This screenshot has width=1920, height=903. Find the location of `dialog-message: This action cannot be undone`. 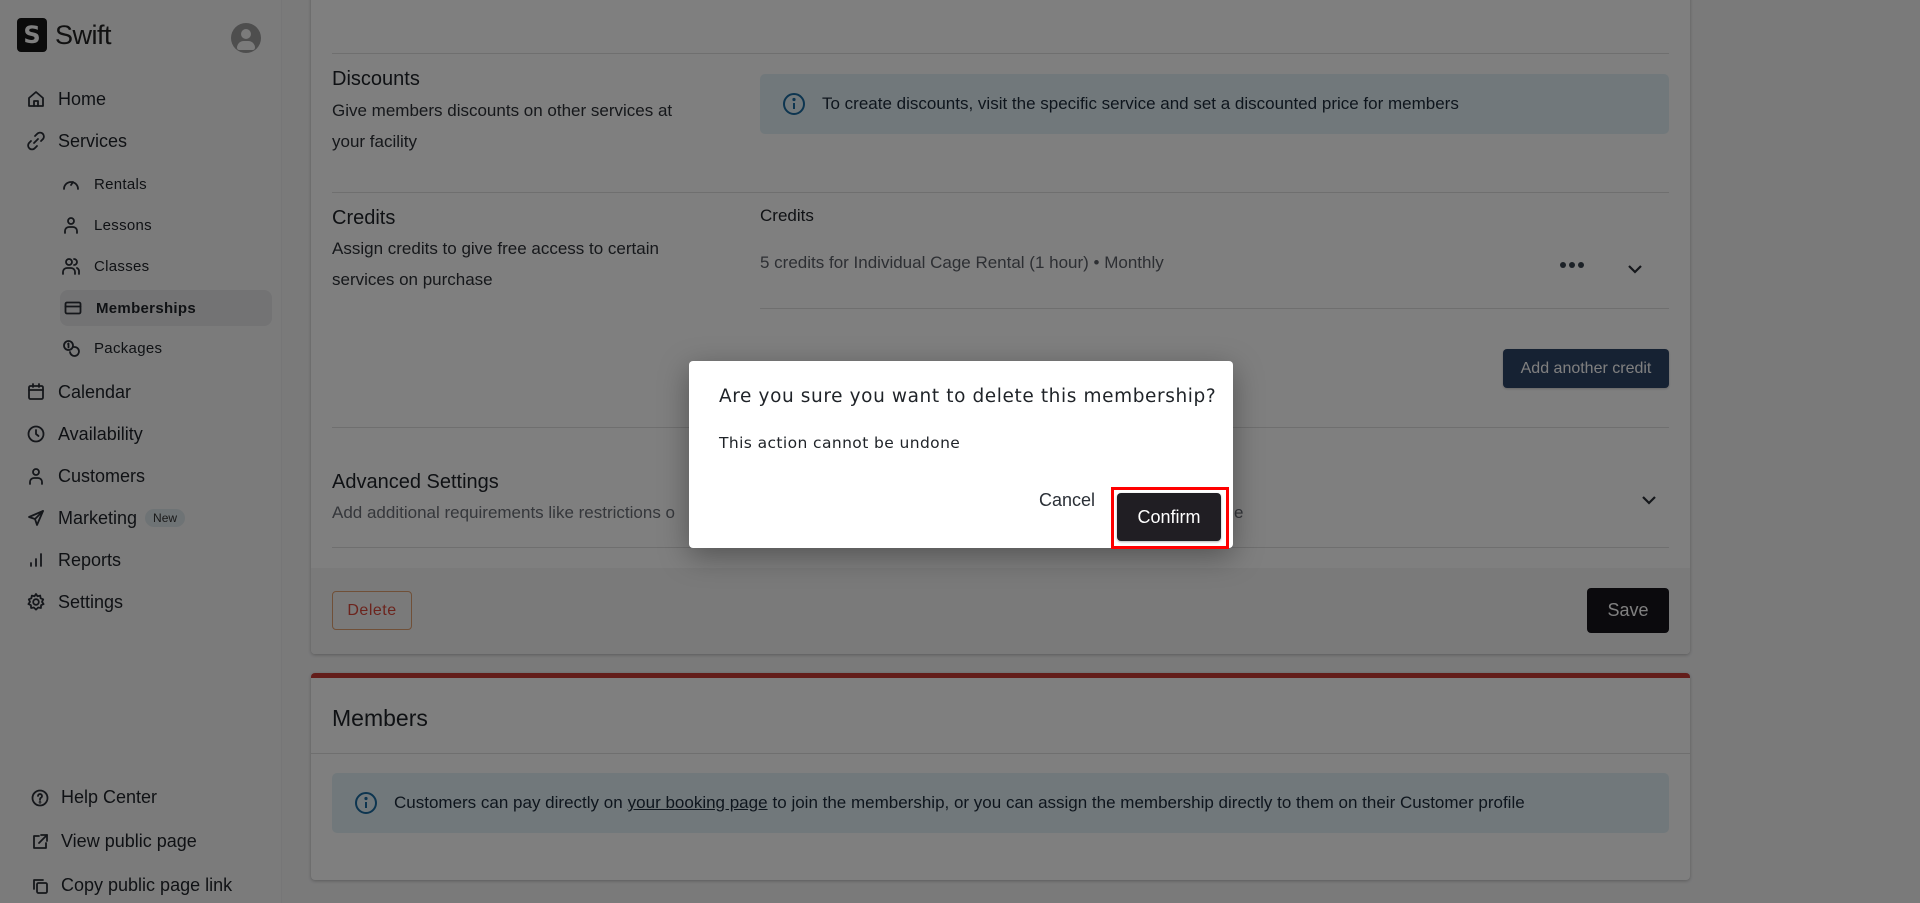

dialog-message: This action cannot be undone is located at coordinates (840, 443).